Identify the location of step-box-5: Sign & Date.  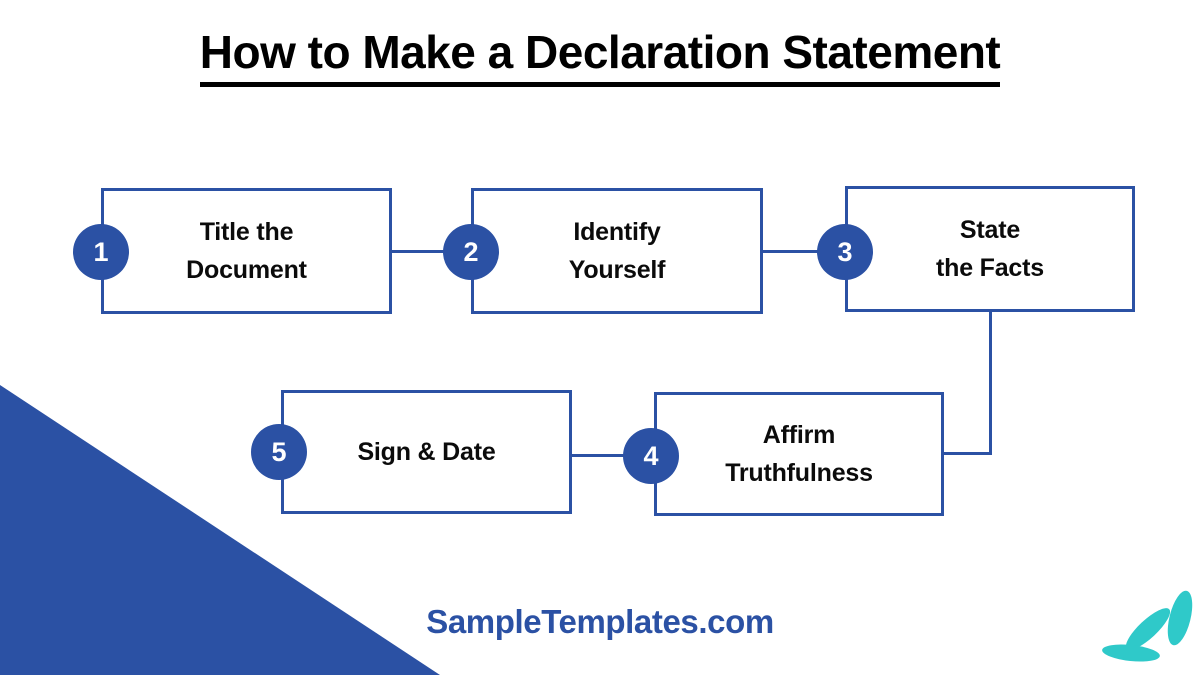
(426, 452).